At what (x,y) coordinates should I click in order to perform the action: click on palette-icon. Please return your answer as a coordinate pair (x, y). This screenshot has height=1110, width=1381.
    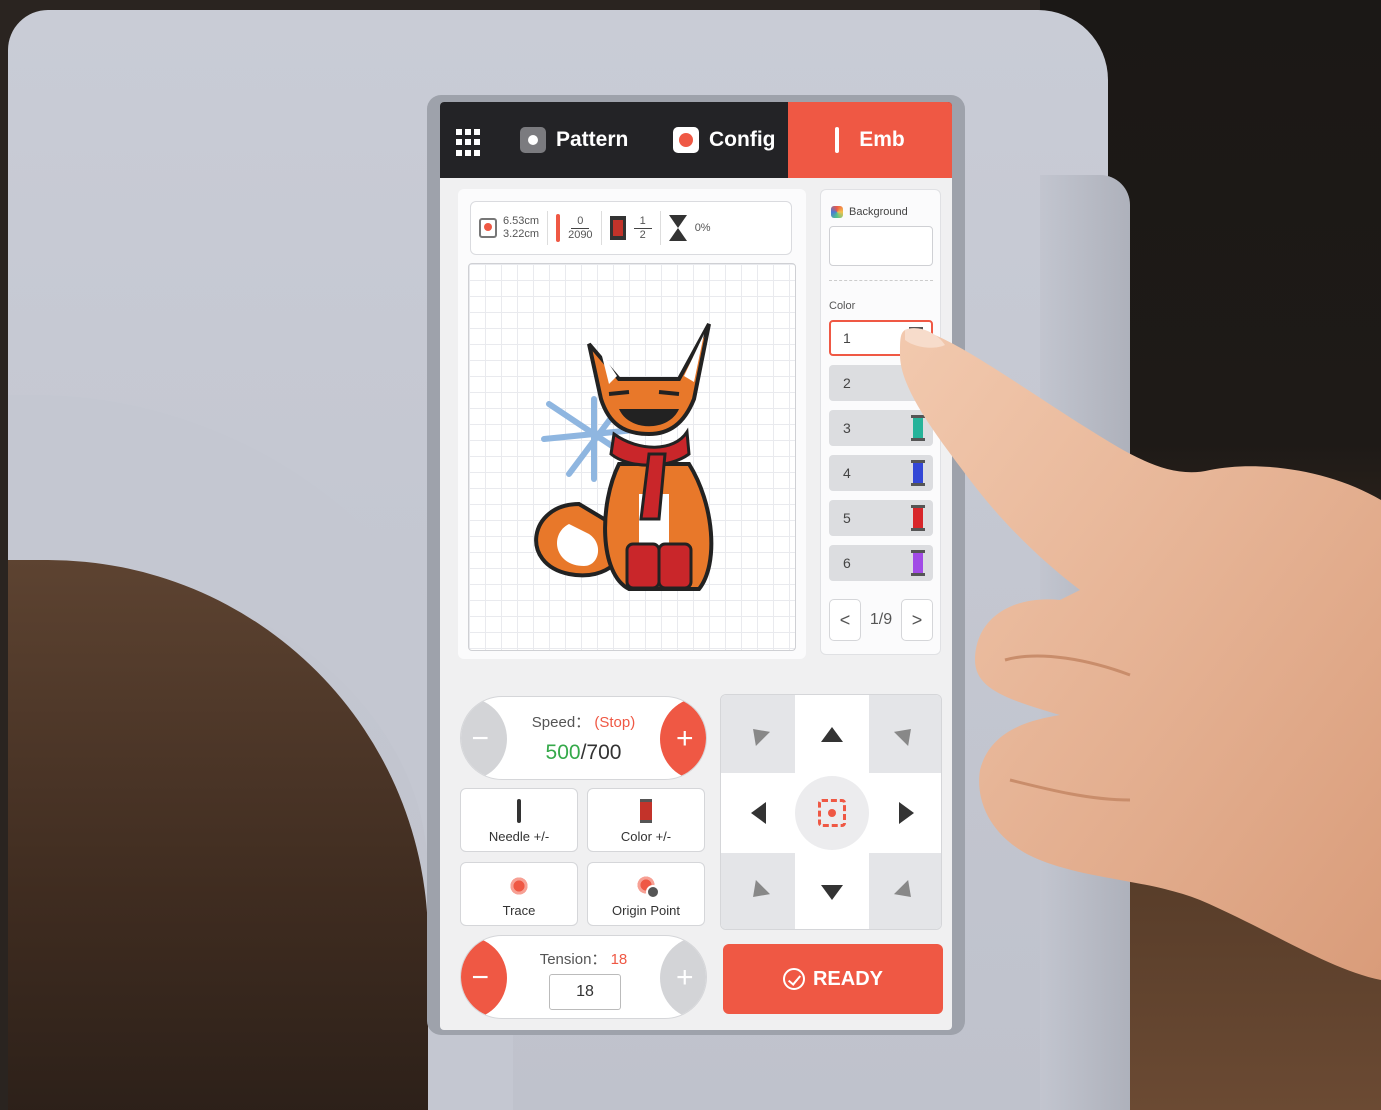
    Looking at the image, I should click on (837, 212).